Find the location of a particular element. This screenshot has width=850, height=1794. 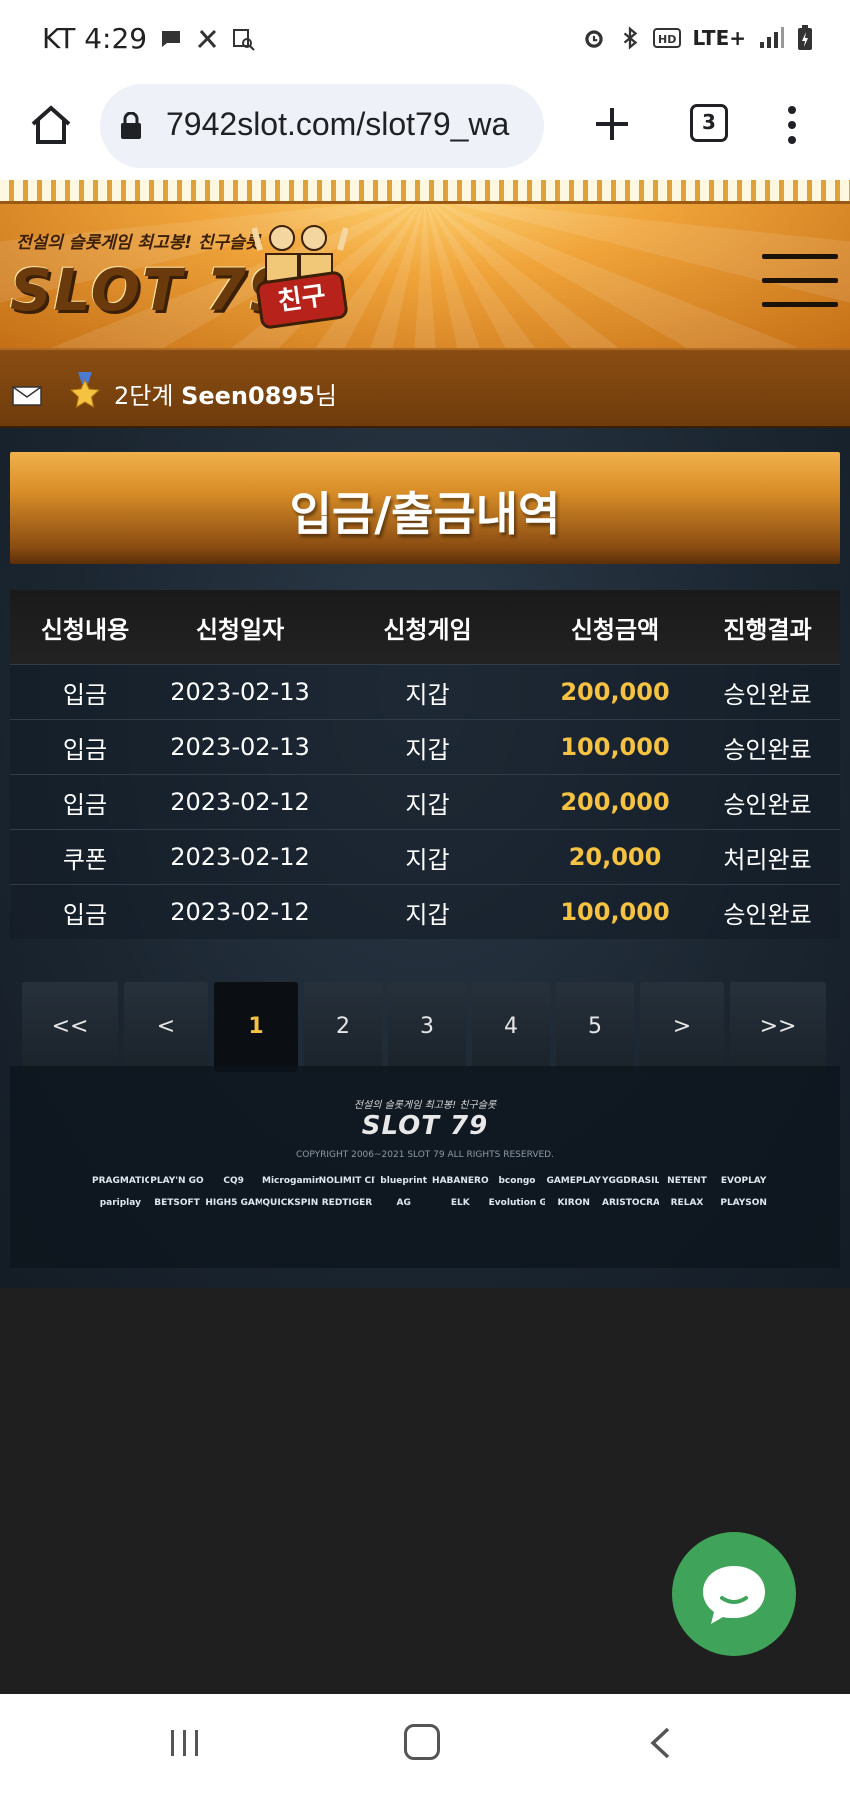

tools-icon is located at coordinates (207, 38).